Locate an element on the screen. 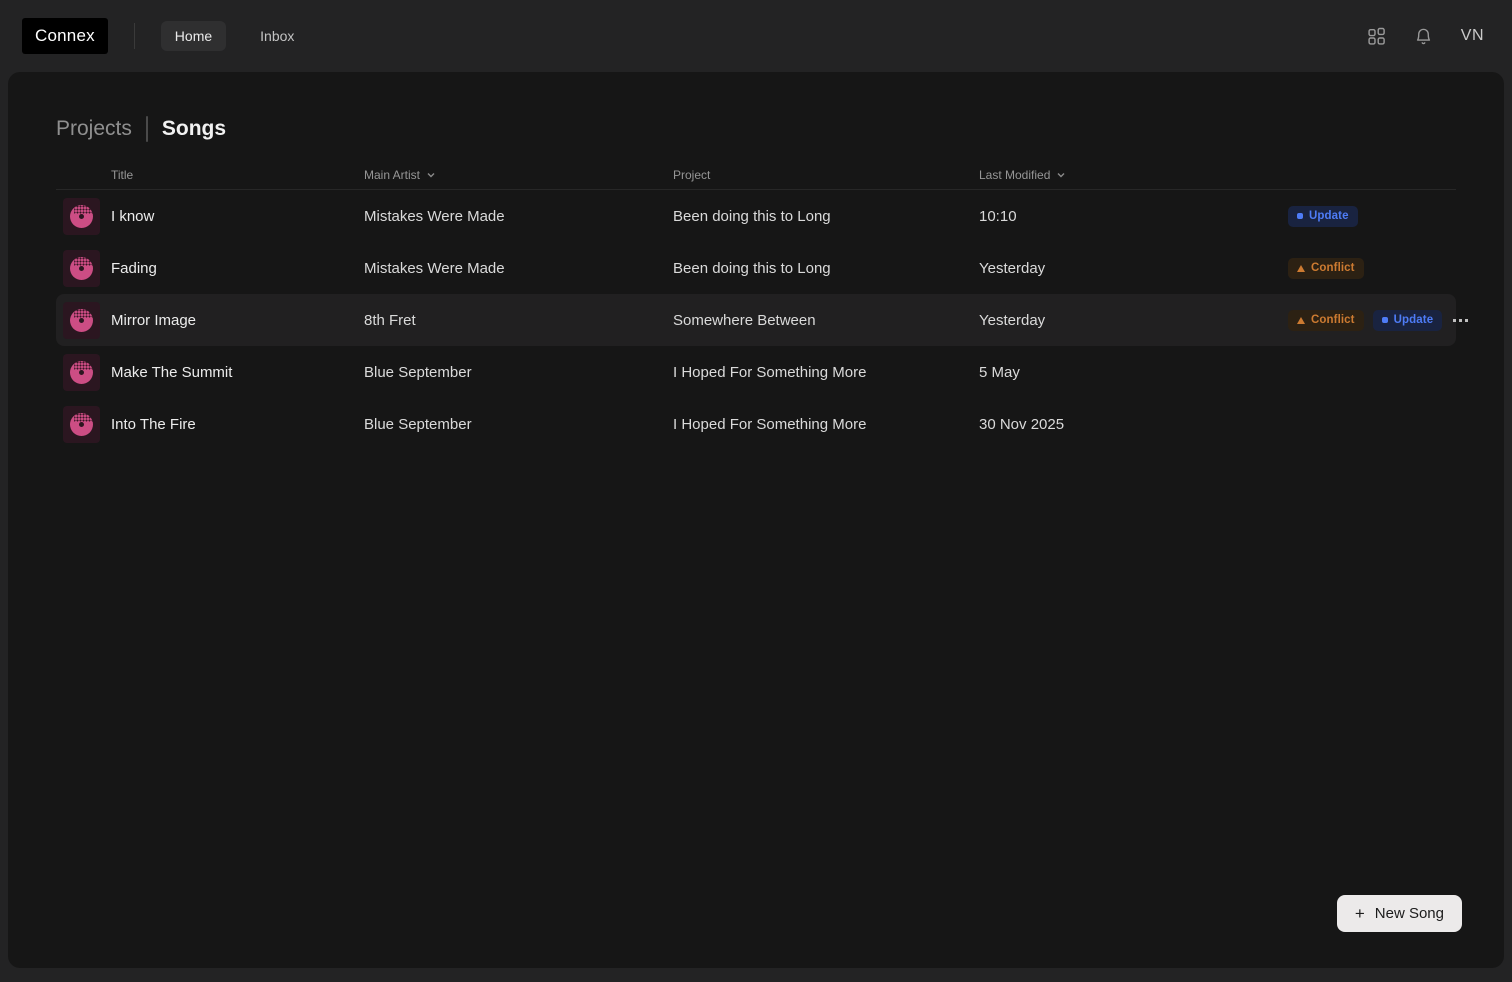  topbar: Connex Home Inbox VN is located at coordinates (756, 36).